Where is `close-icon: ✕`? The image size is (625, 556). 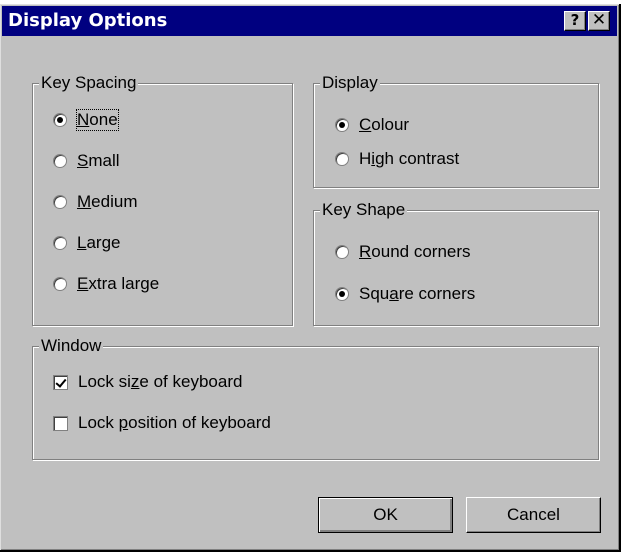 close-icon: ✕ is located at coordinates (599, 20).